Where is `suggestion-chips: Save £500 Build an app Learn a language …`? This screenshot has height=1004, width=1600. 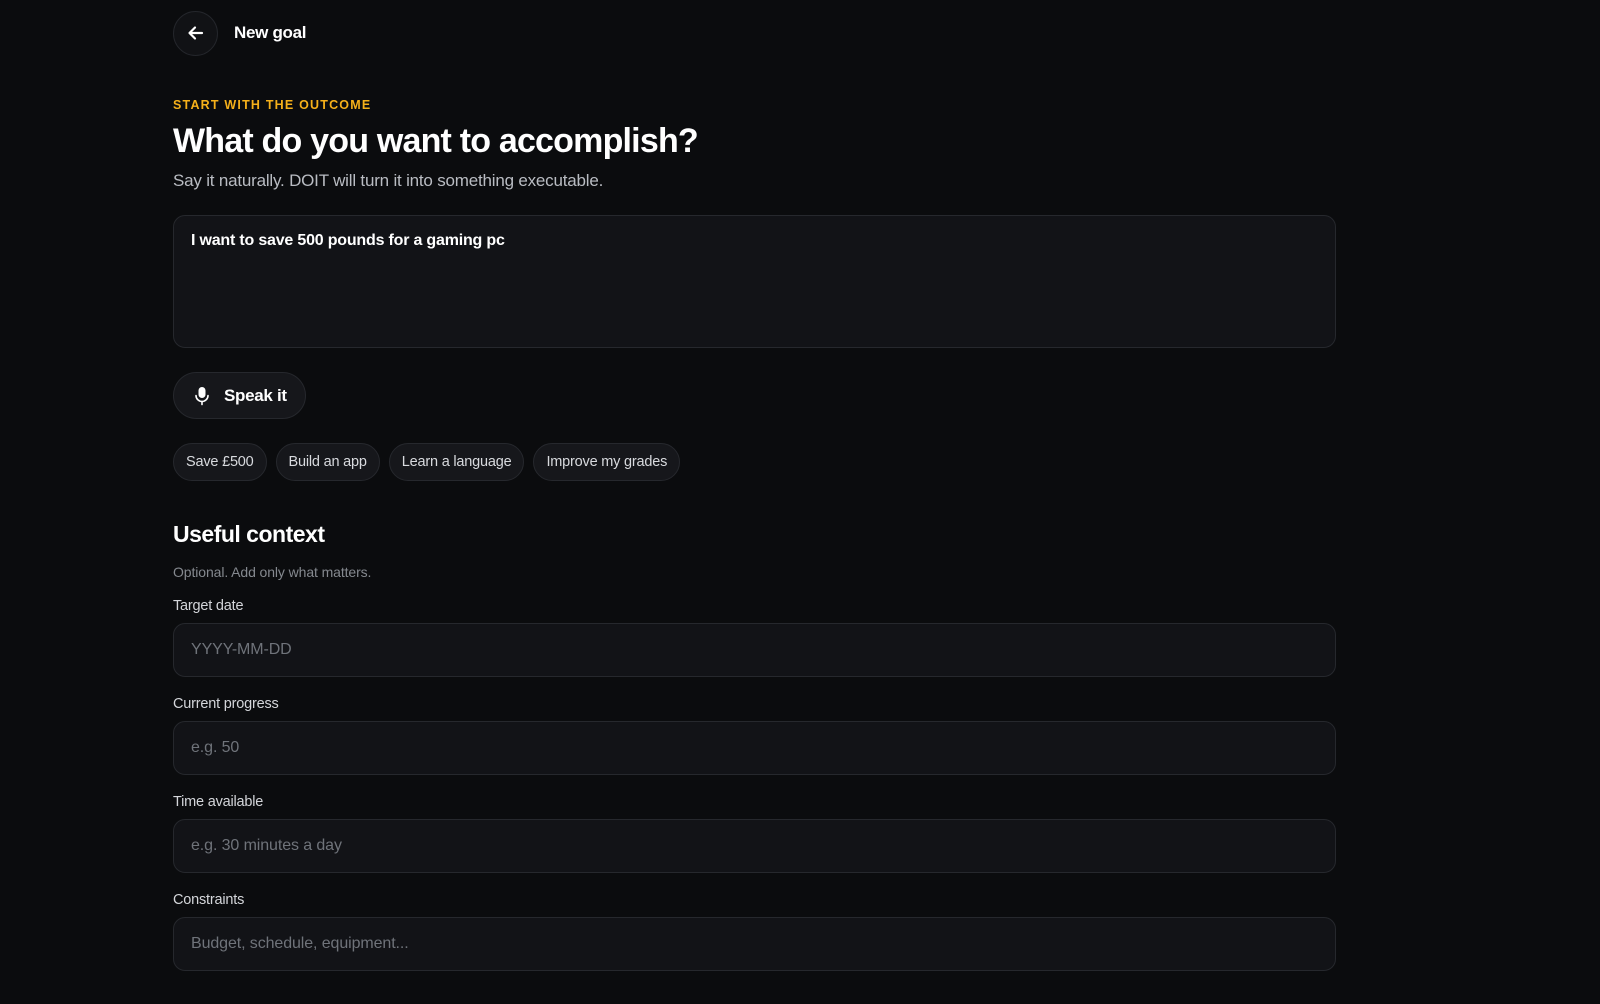 suggestion-chips: Save £500 Build an app Learn a language … is located at coordinates (754, 462).